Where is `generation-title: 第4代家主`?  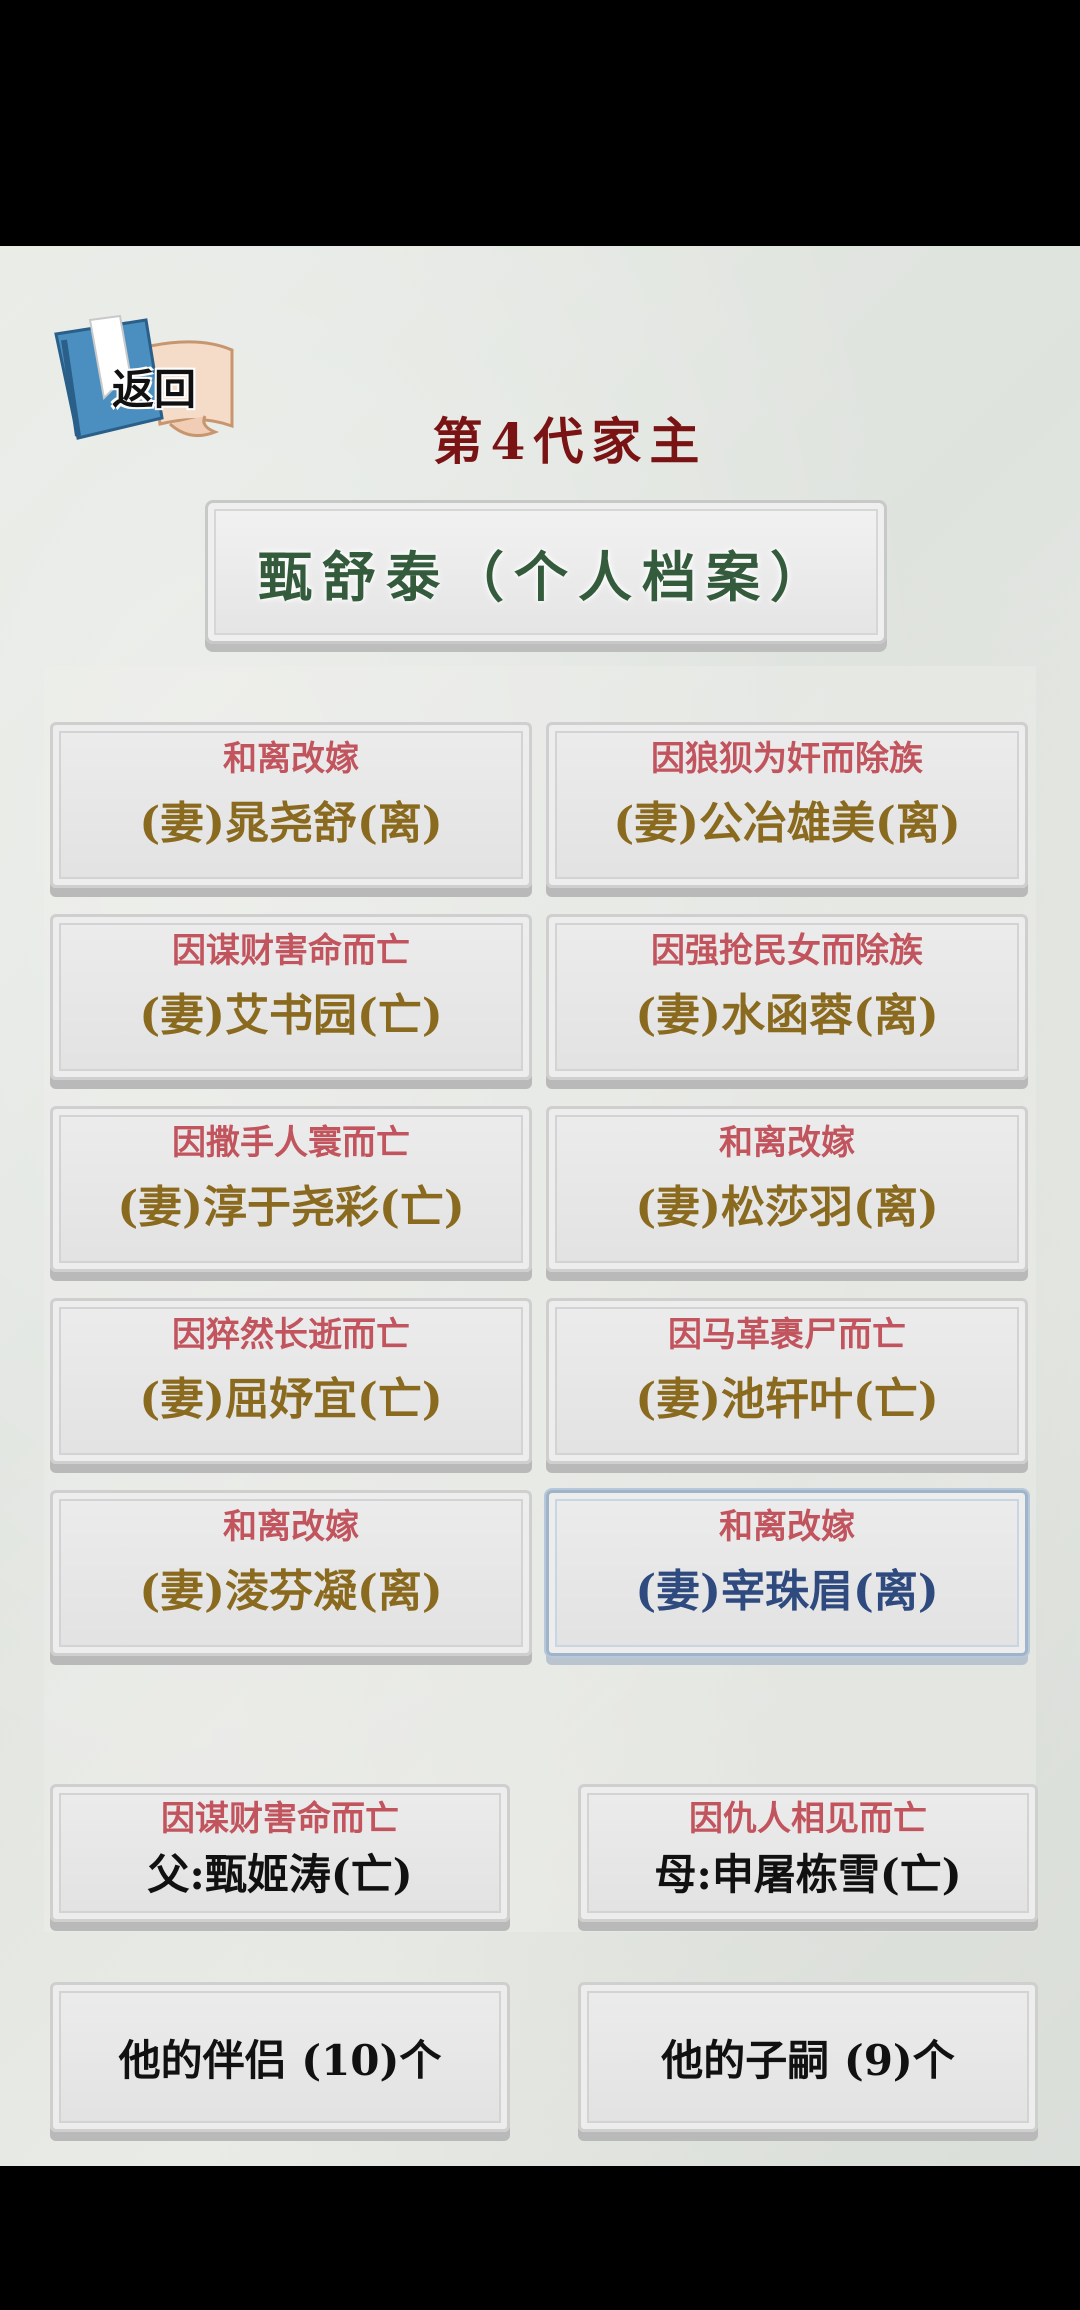
generation-title: 第4代家主 is located at coordinates (570, 441).